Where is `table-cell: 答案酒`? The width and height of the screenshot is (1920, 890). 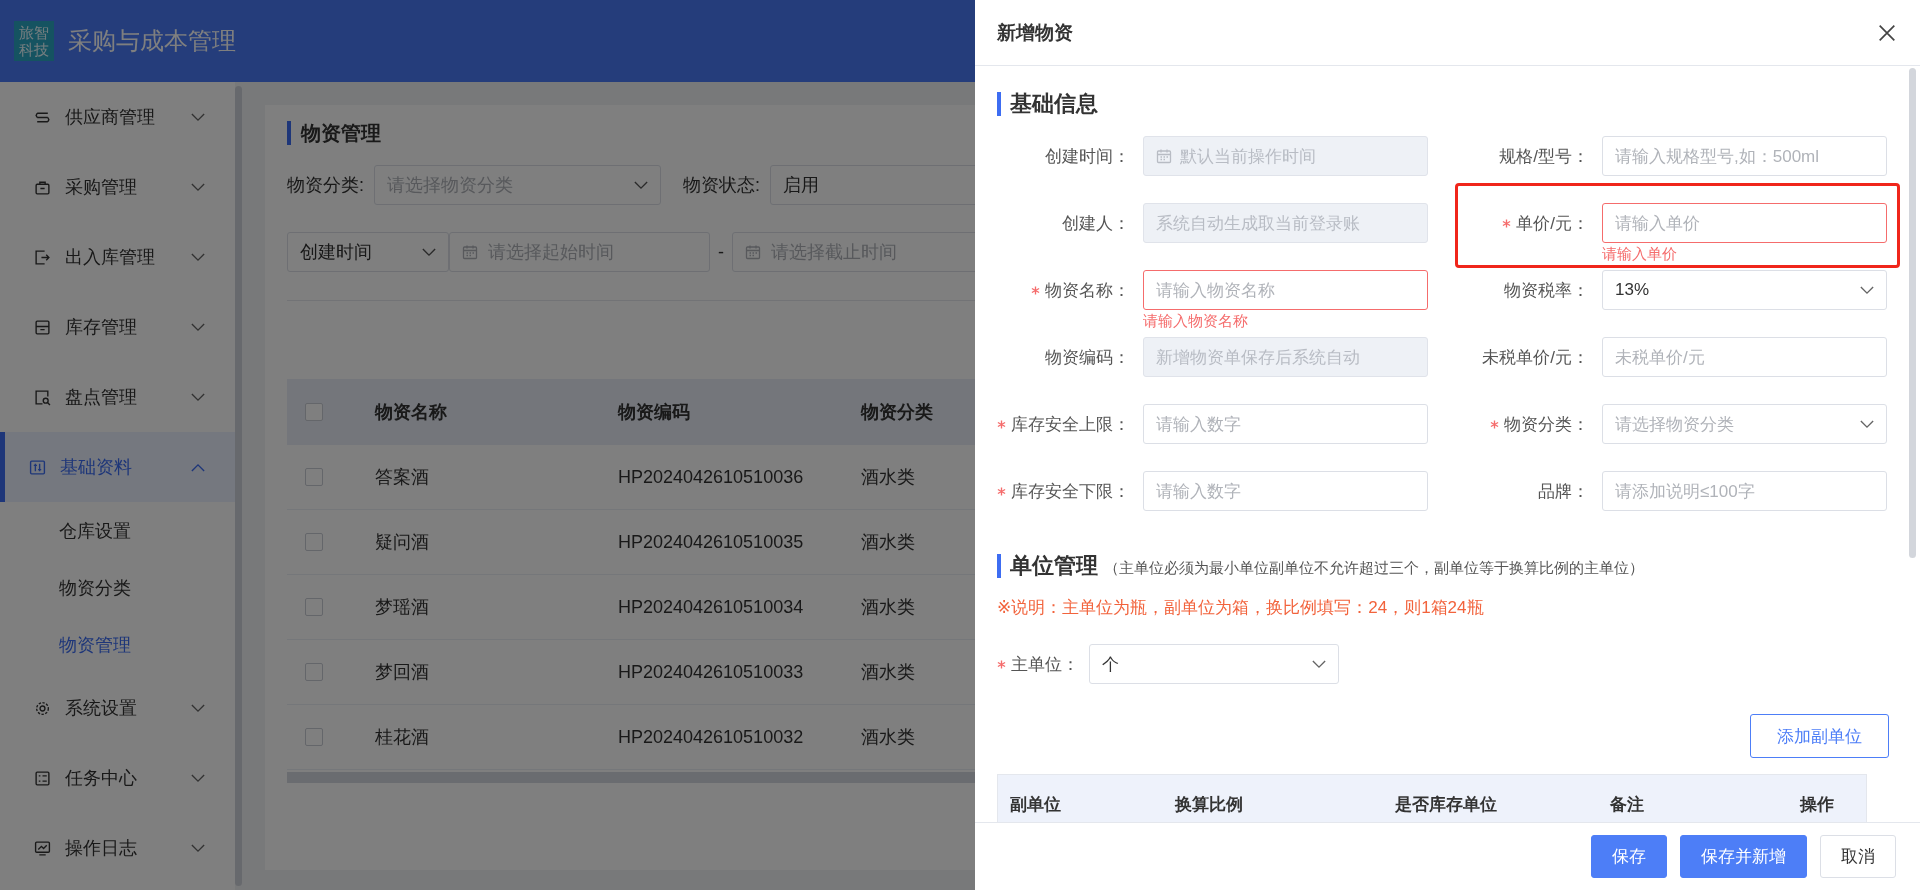 table-cell: 答案酒 is located at coordinates (478, 477).